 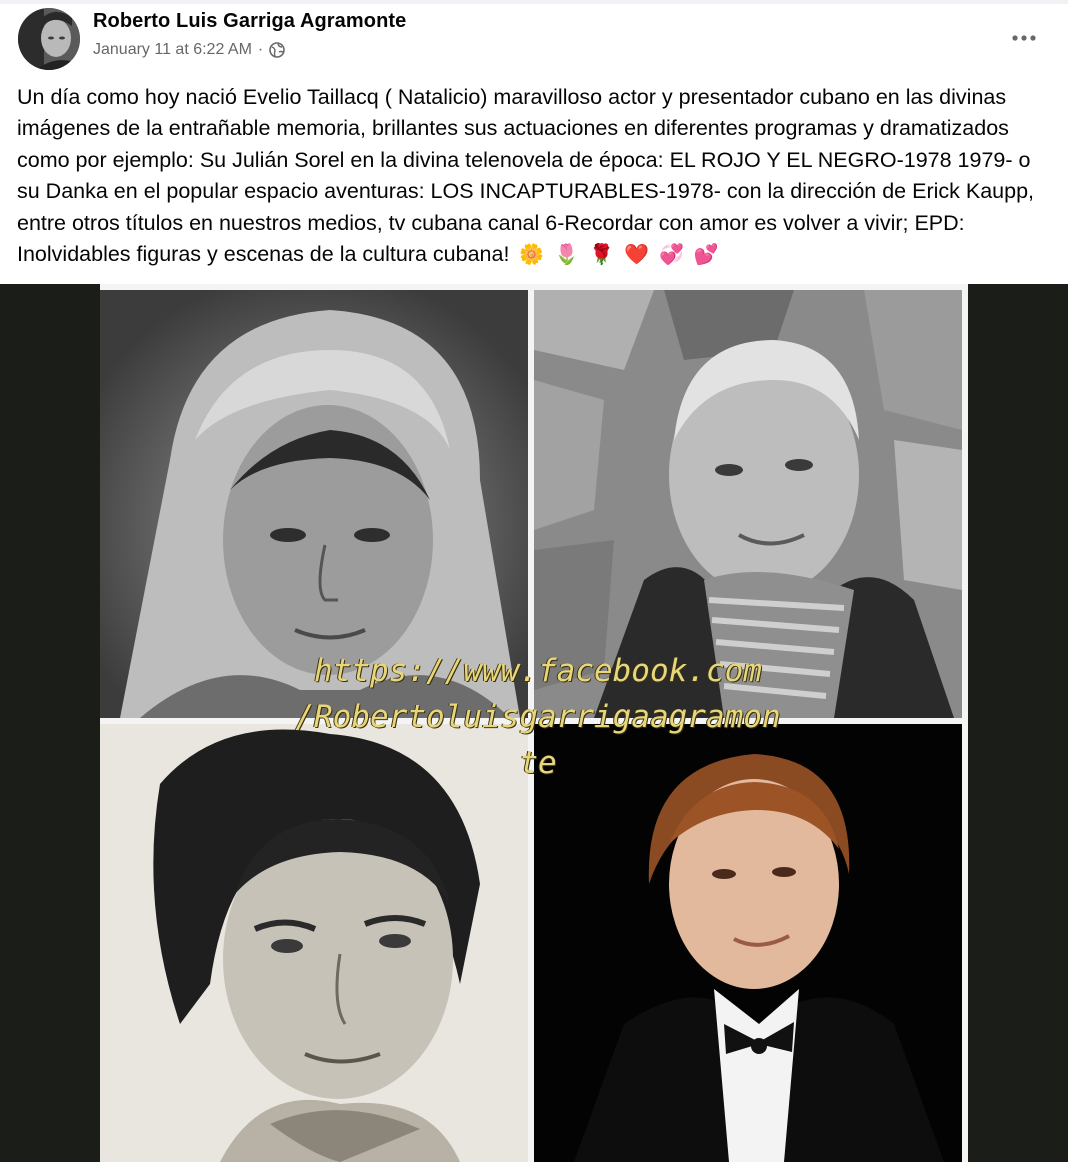 What do you see at coordinates (249, 21) in the screenshot?
I see `author-name: Roberto Luis Garriga Agramonte` at bounding box center [249, 21].